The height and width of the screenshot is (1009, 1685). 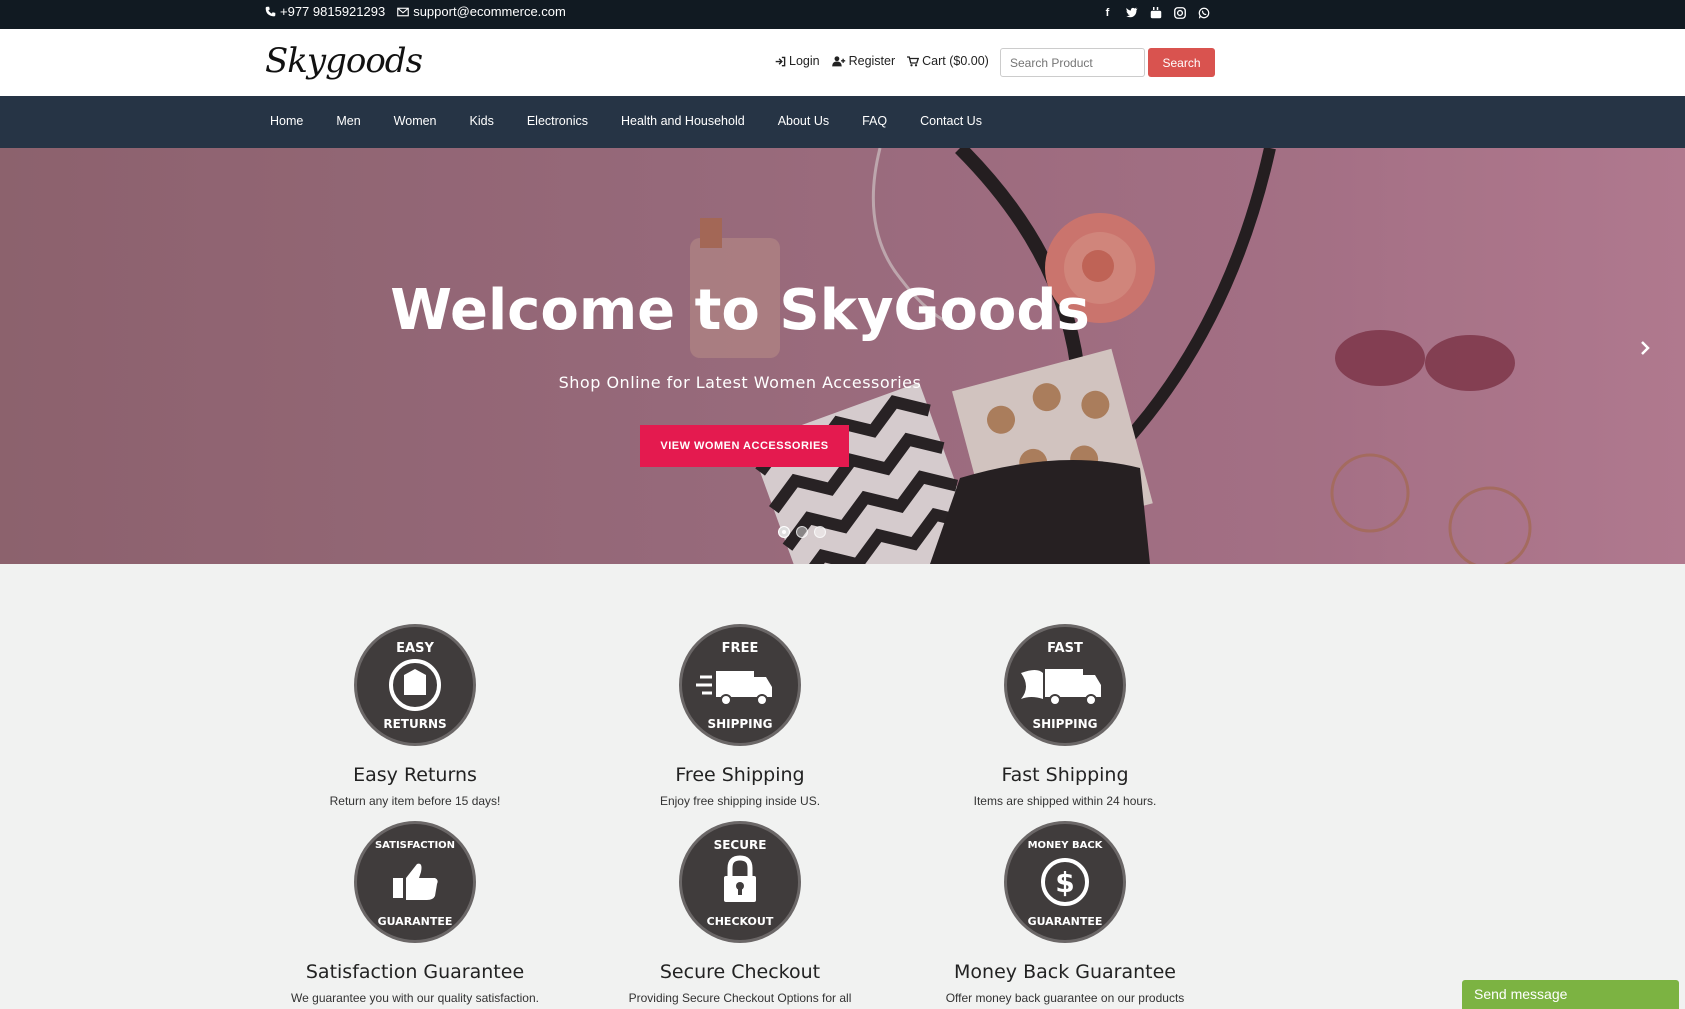 I want to click on nav-item-home: Home, so click(x=286, y=121).